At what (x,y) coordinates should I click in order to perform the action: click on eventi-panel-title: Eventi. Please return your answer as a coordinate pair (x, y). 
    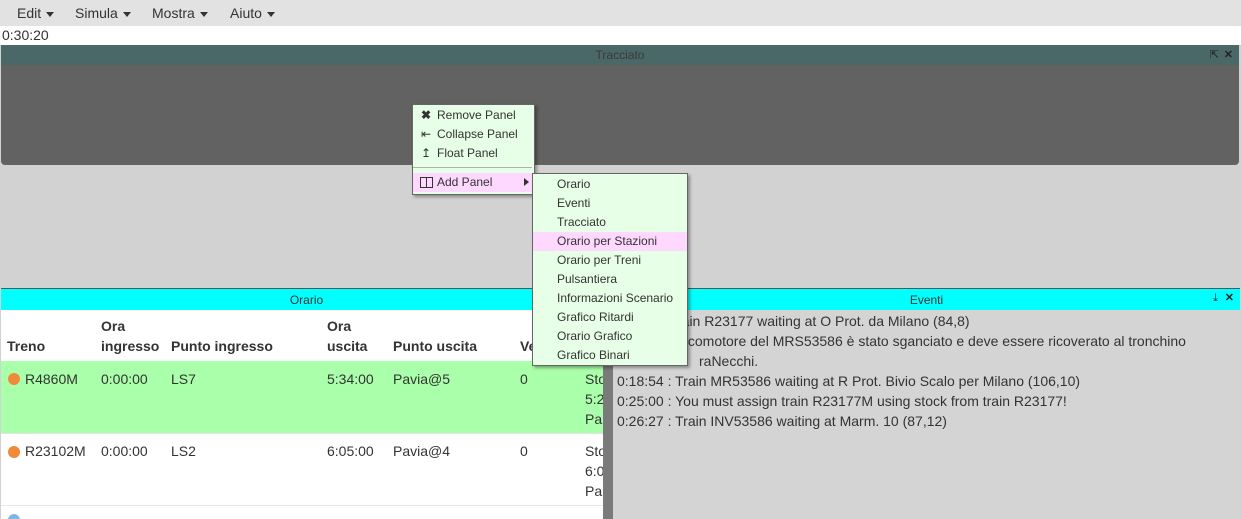
    Looking at the image, I should click on (926, 300).